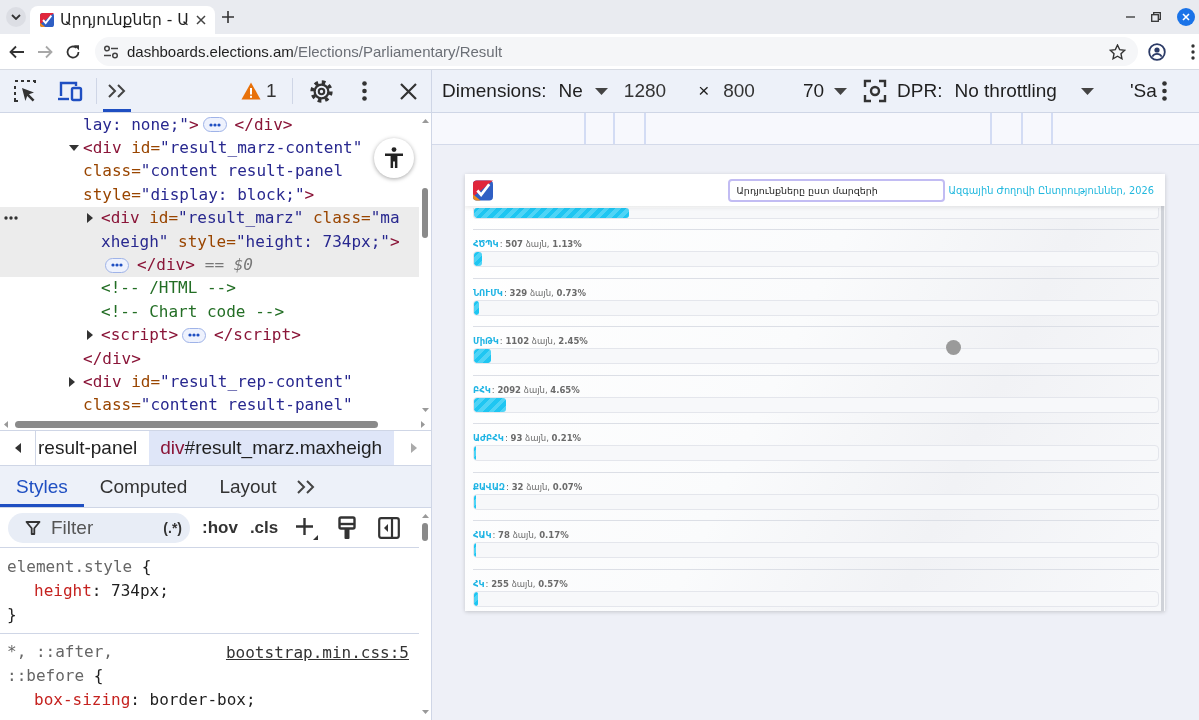 The width and height of the screenshot is (1199, 720). What do you see at coordinates (645, 91) in the screenshot?
I see `width-field: 1280` at bounding box center [645, 91].